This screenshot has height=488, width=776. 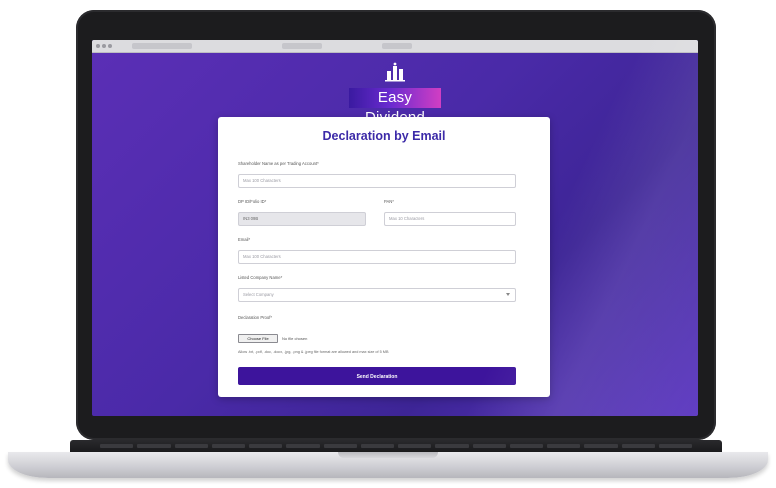 What do you see at coordinates (377, 181) in the screenshot?
I see `shareholder-name-input: Max 100 Characters` at bounding box center [377, 181].